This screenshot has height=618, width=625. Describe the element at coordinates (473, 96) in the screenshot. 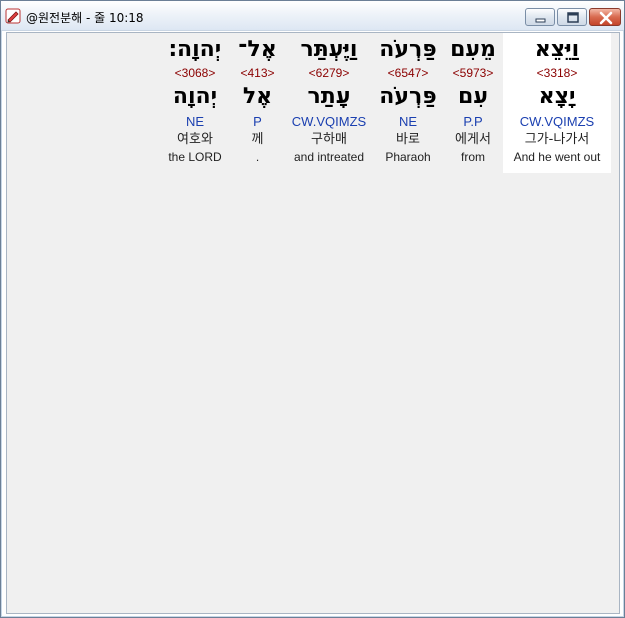

I see `hebrew-root: עִם` at that location.